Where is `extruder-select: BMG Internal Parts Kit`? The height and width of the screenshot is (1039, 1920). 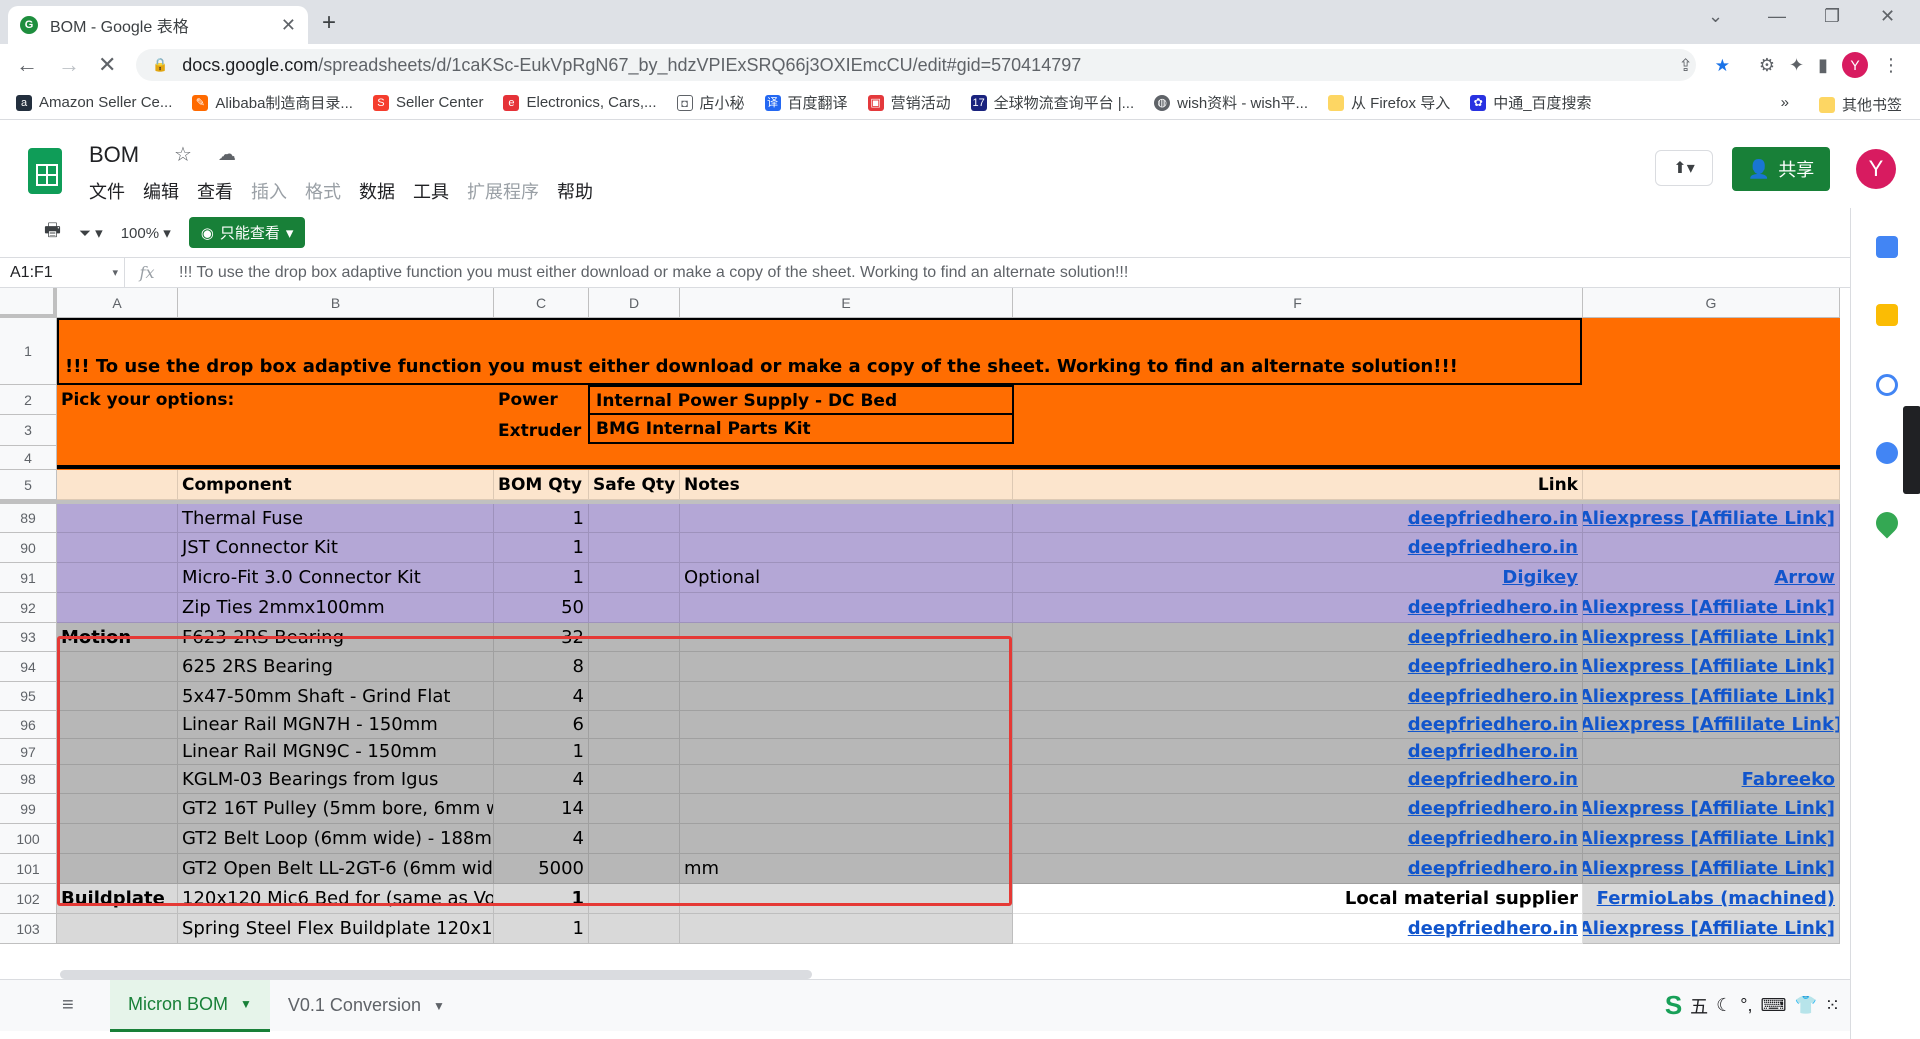 extruder-select: BMG Internal Parts Kit is located at coordinates (801, 428).